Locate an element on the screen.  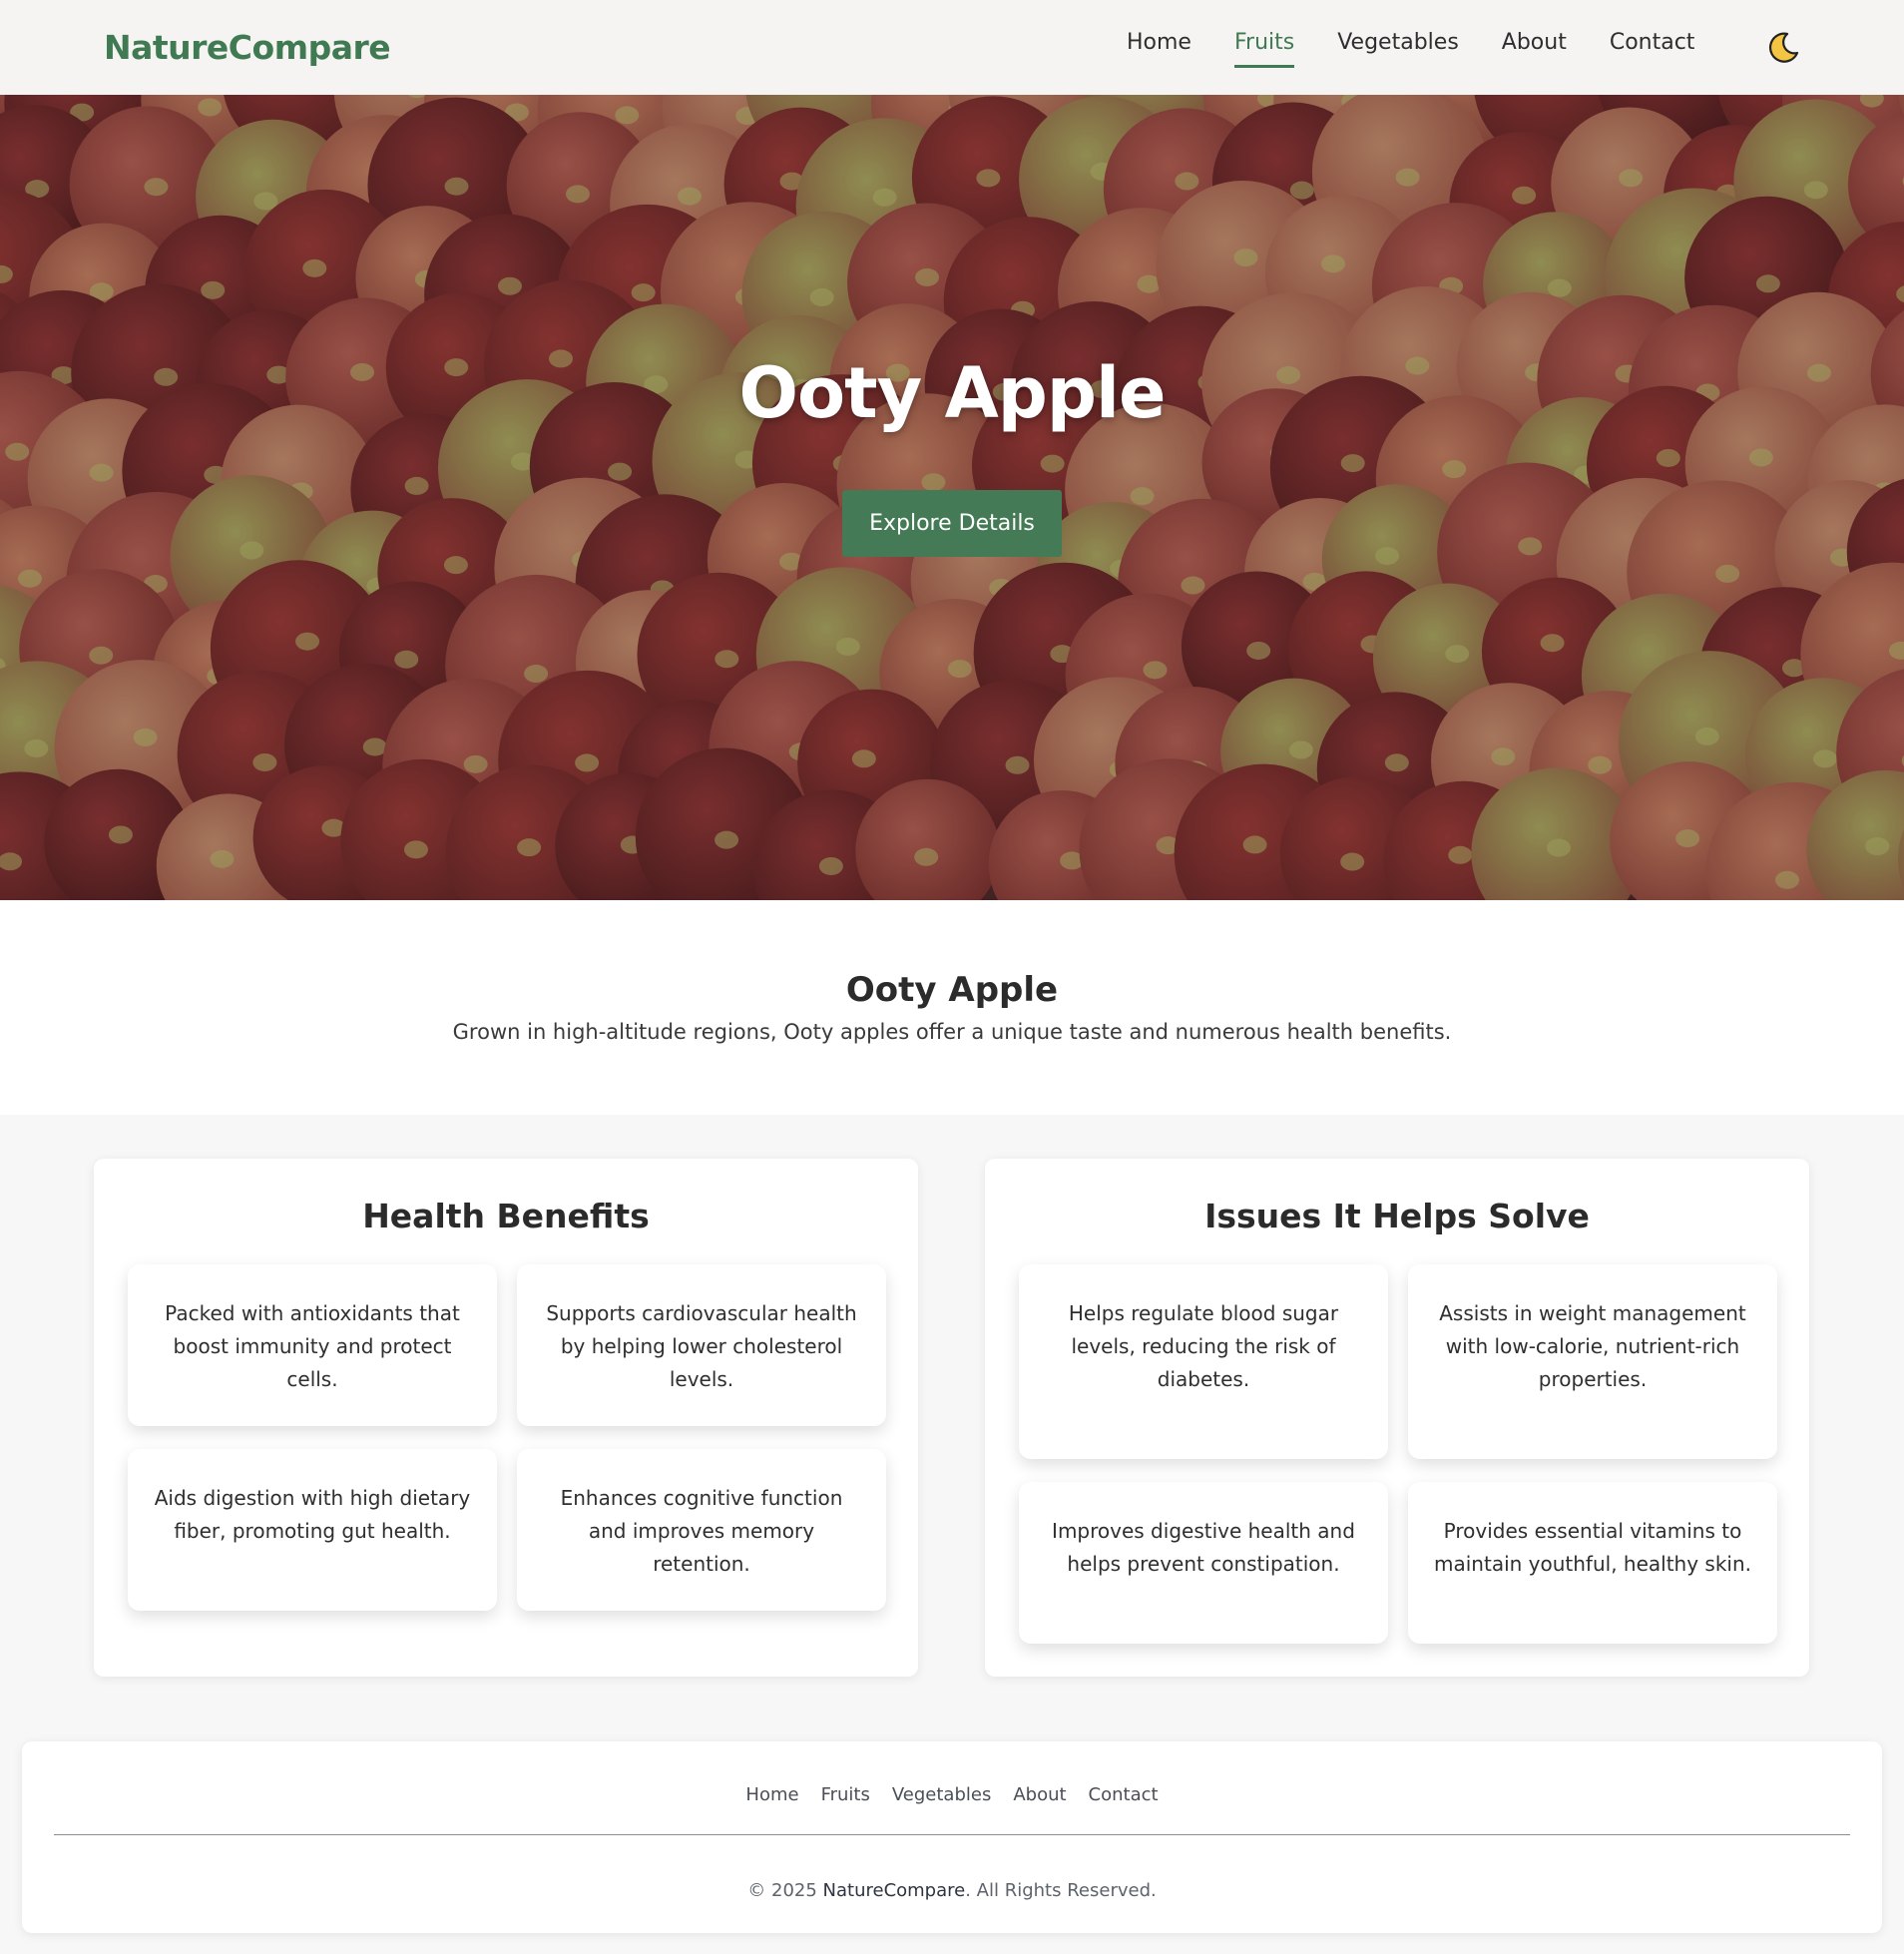
site-logo: NatureCompare is located at coordinates (247, 47).